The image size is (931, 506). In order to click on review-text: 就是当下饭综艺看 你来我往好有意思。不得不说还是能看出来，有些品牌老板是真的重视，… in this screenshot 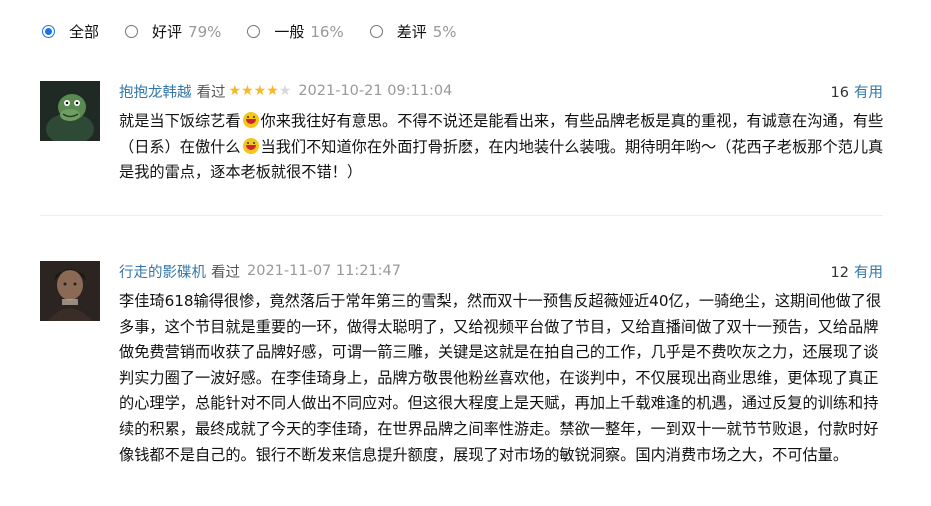, I will do `click(503, 147)`.